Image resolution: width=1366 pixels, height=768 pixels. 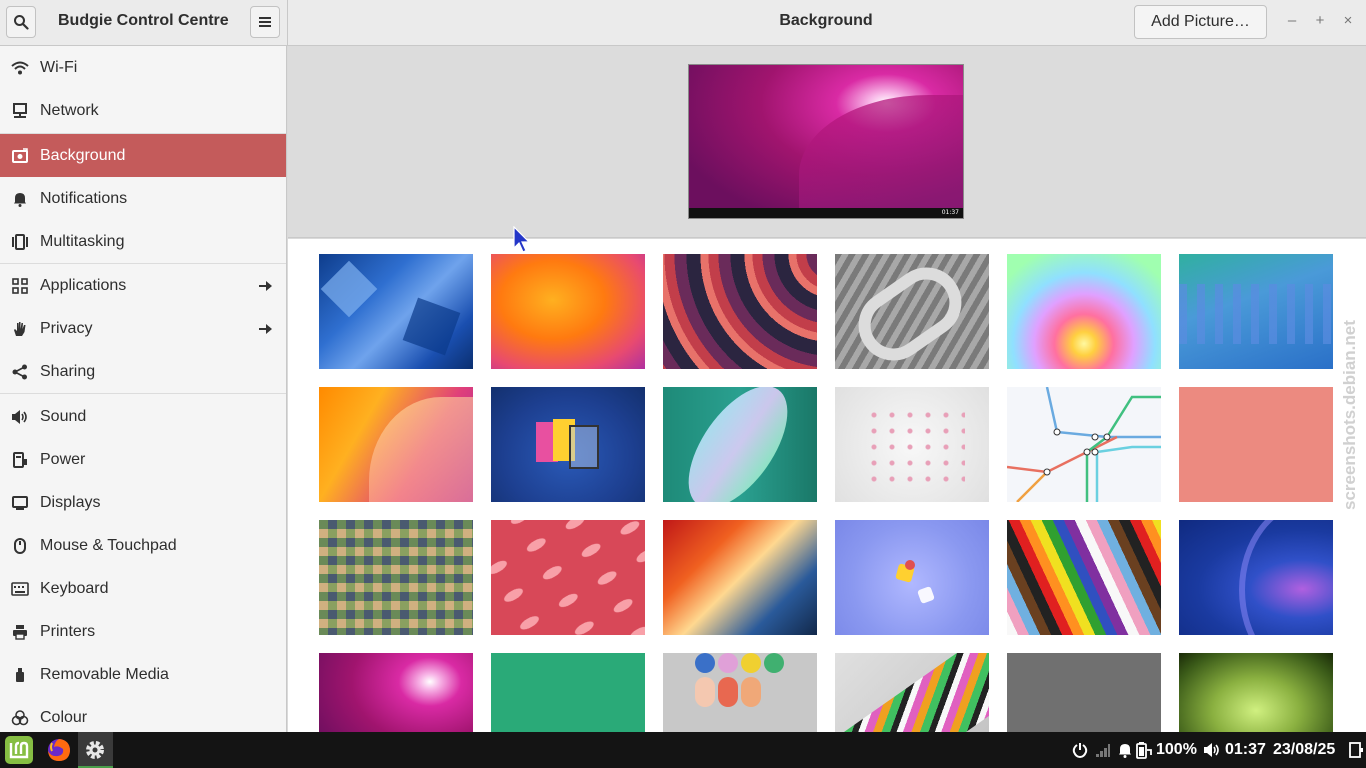 What do you see at coordinates (59, 750) in the screenshot?
I see `firefox-launcher` at bounding box center [59, 750].